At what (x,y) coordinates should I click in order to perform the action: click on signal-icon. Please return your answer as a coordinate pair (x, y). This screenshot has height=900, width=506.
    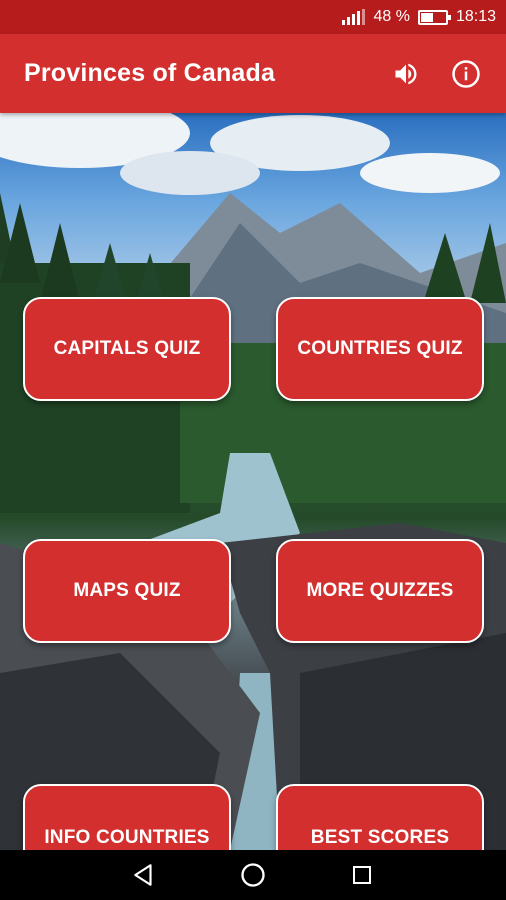
    Looking at the image, I should click on (354, 17).